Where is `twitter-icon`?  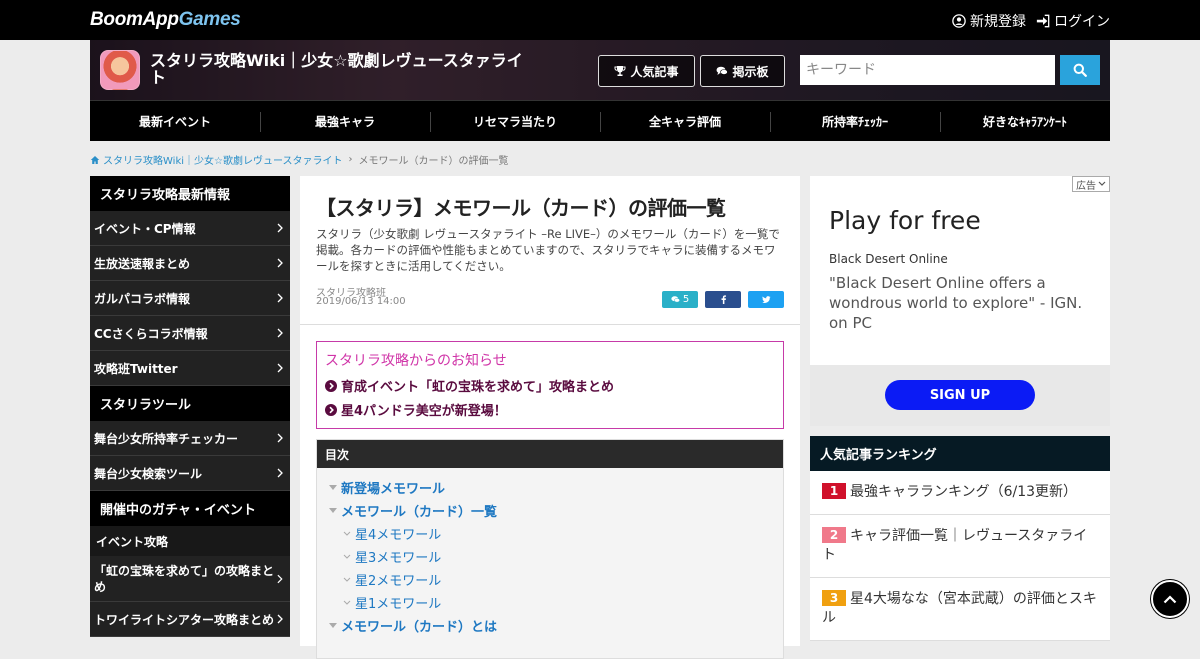 twitter-icon is located at coordinates (766, 299).